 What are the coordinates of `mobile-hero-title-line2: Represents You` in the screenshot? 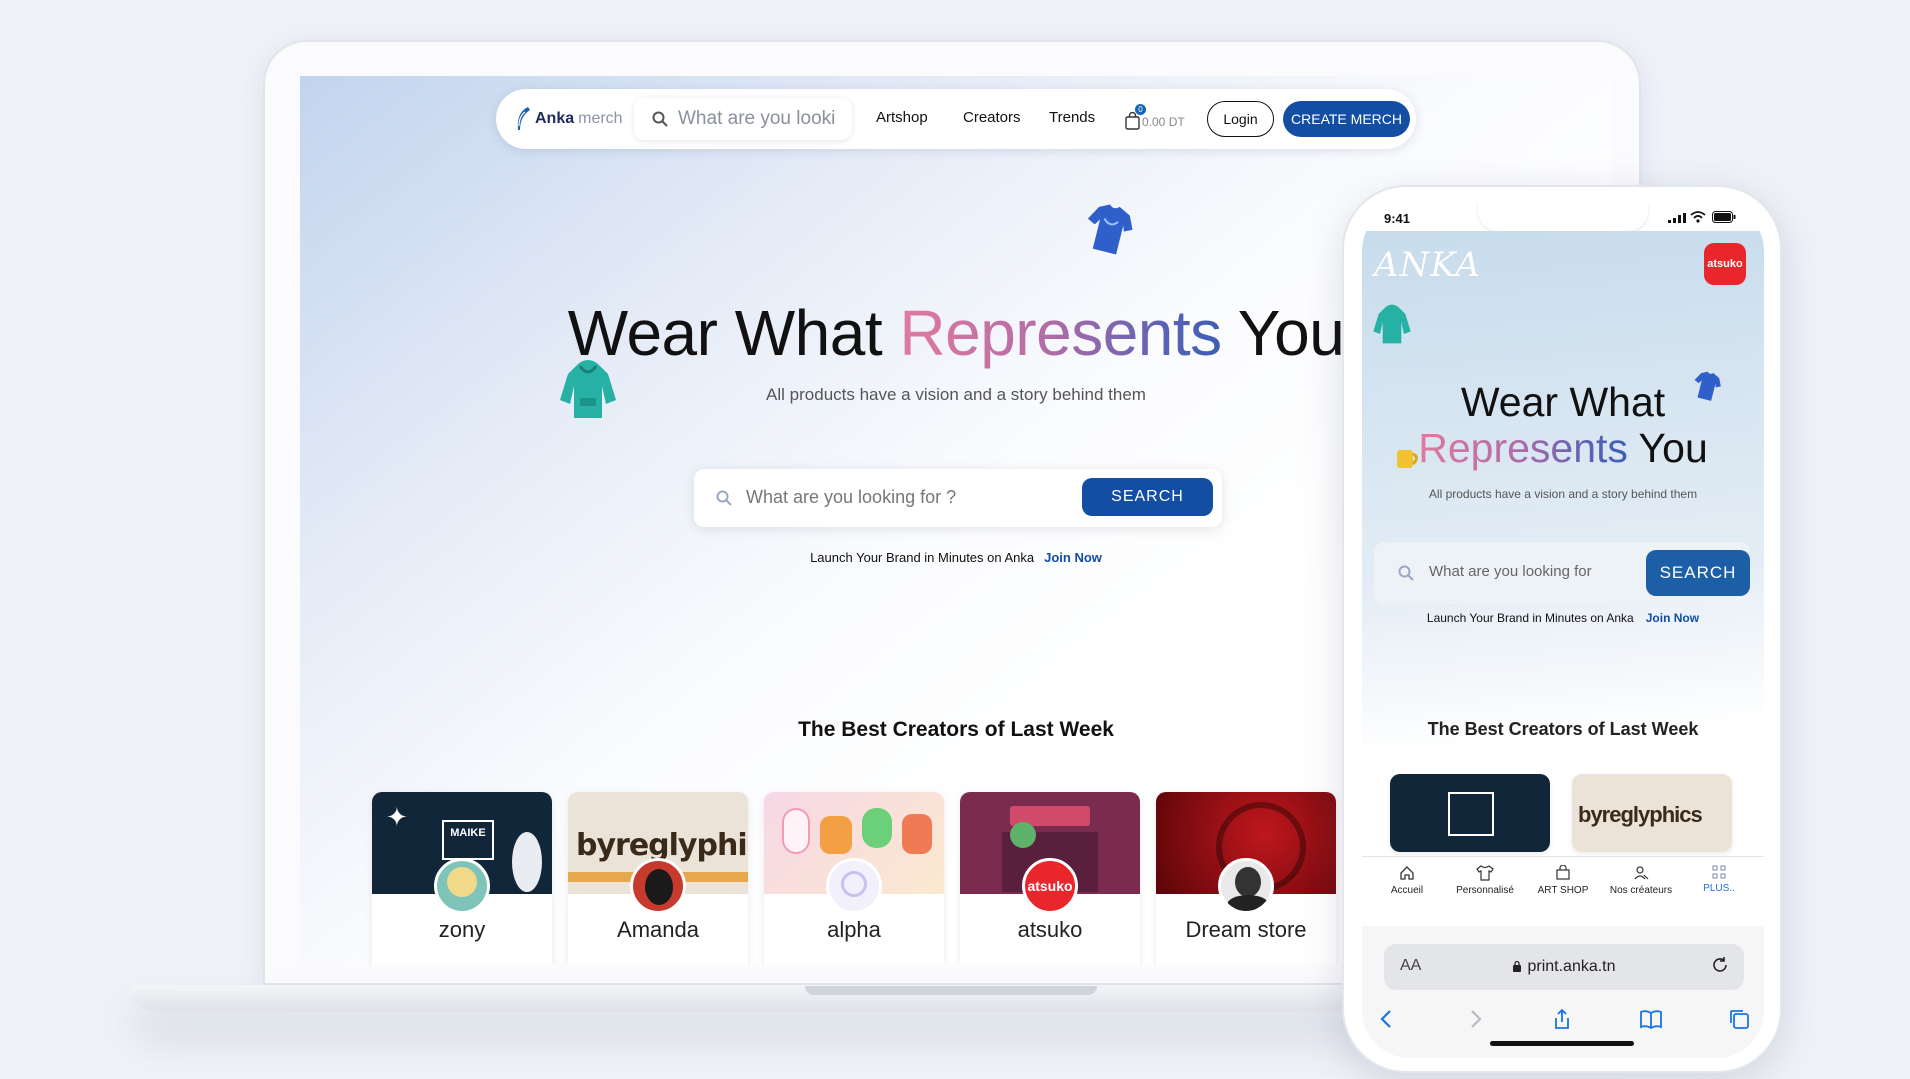 It's located at (1563, 448).